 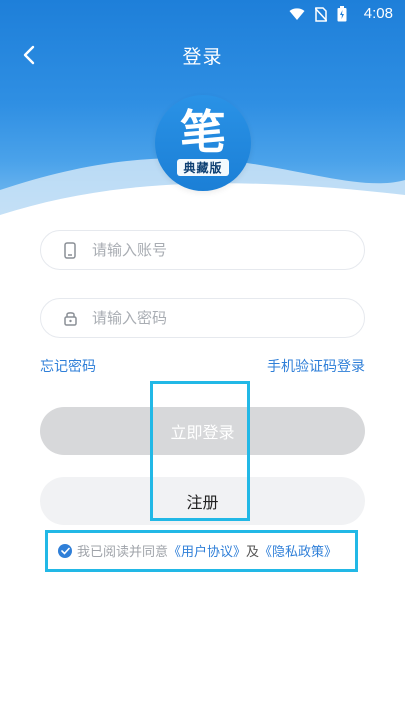 I want to click on status-time: 4:08, so click(x=378, y=13).